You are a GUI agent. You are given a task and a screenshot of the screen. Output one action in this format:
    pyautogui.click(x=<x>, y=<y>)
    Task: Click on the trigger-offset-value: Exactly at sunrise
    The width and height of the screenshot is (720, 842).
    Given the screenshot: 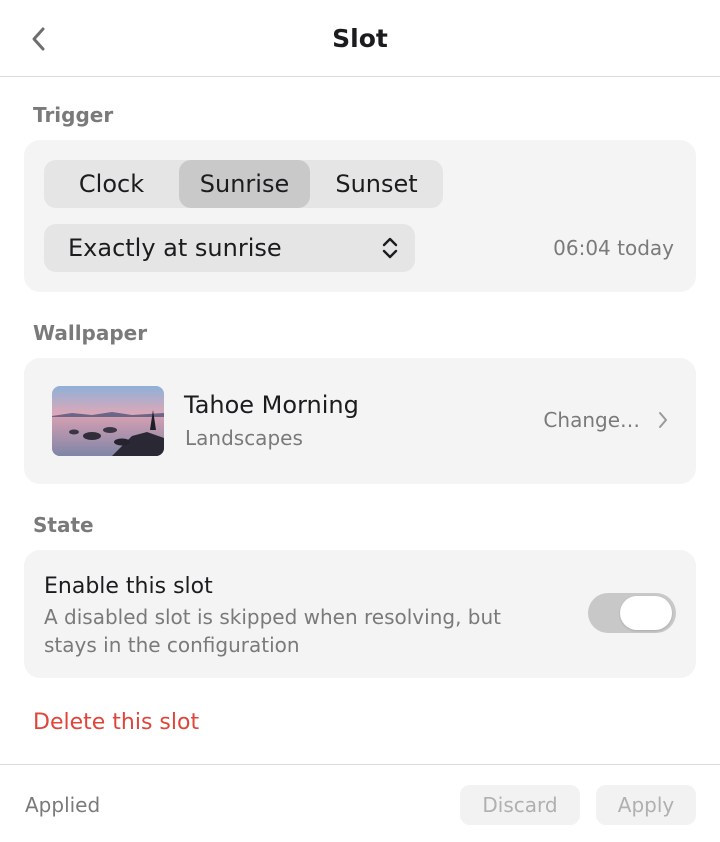 What is the action you would take?
    pyautogui.click(x=175, y=248)
    